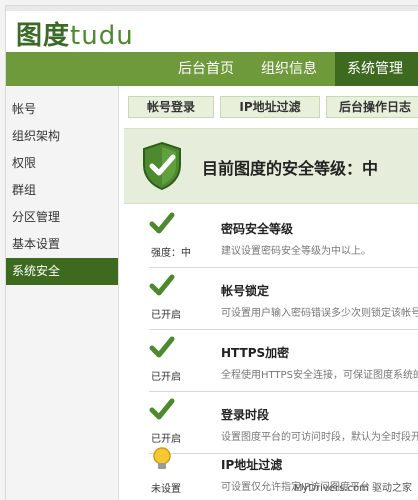  I want to click on sidebar-item-permissions: 权限, so click(62, 163).